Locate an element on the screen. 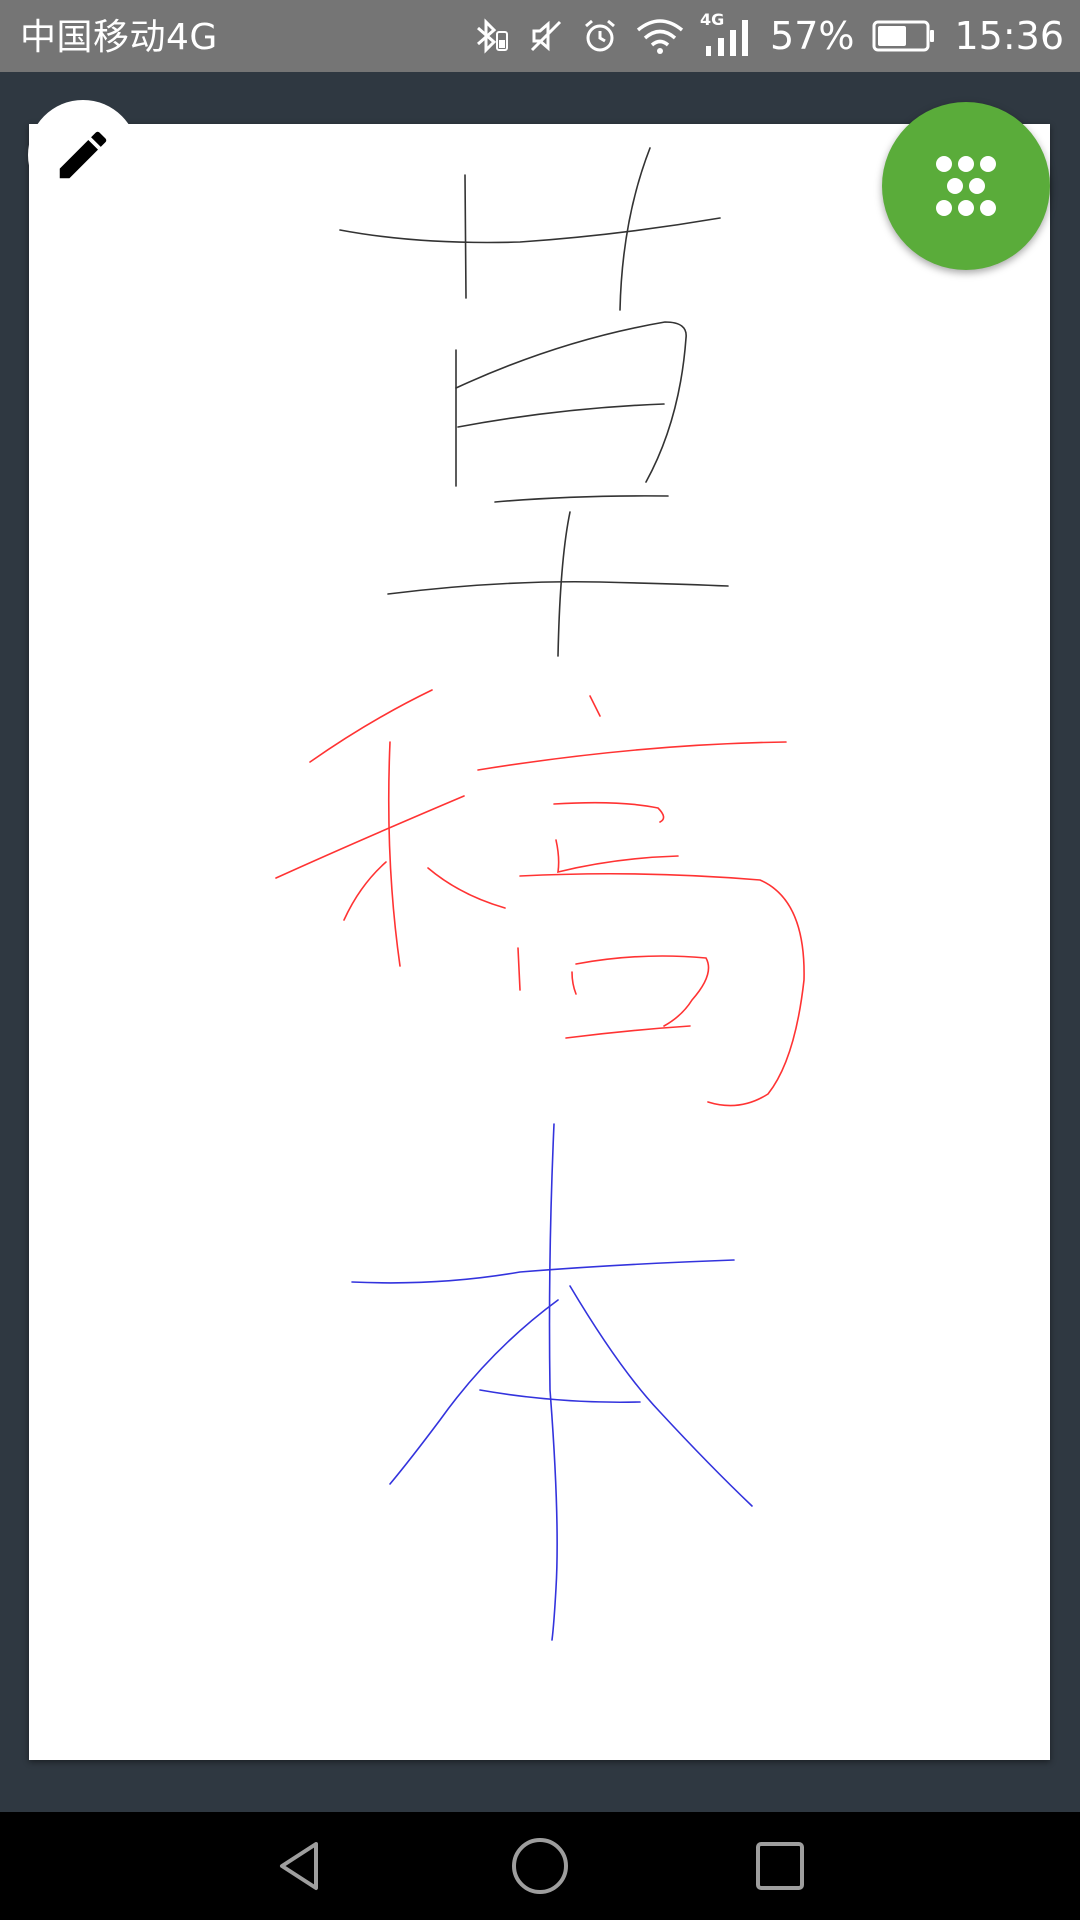  menu-fab-button is located at coordinates (966, 186).